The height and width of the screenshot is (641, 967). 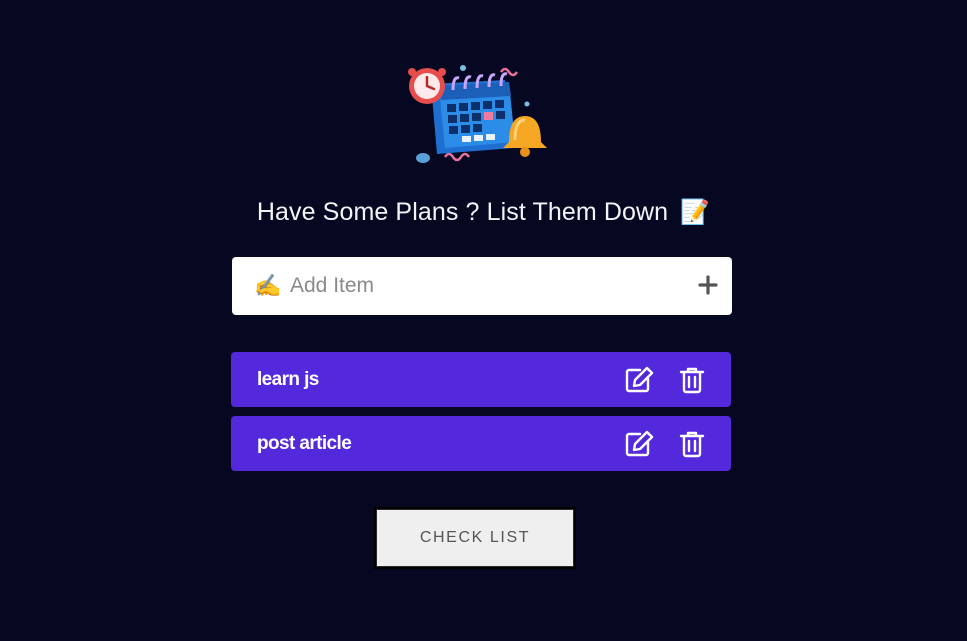 I want to click on item-label: post article, so click(x=304, y=443).